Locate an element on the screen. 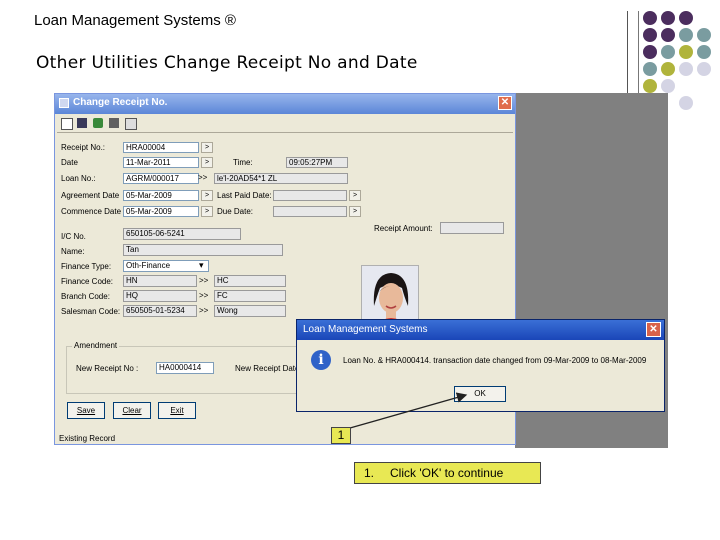 The width and height of the screenshot is (720, 540). step-text: Click 'OK' to continue is located at coordinates (447, 473).